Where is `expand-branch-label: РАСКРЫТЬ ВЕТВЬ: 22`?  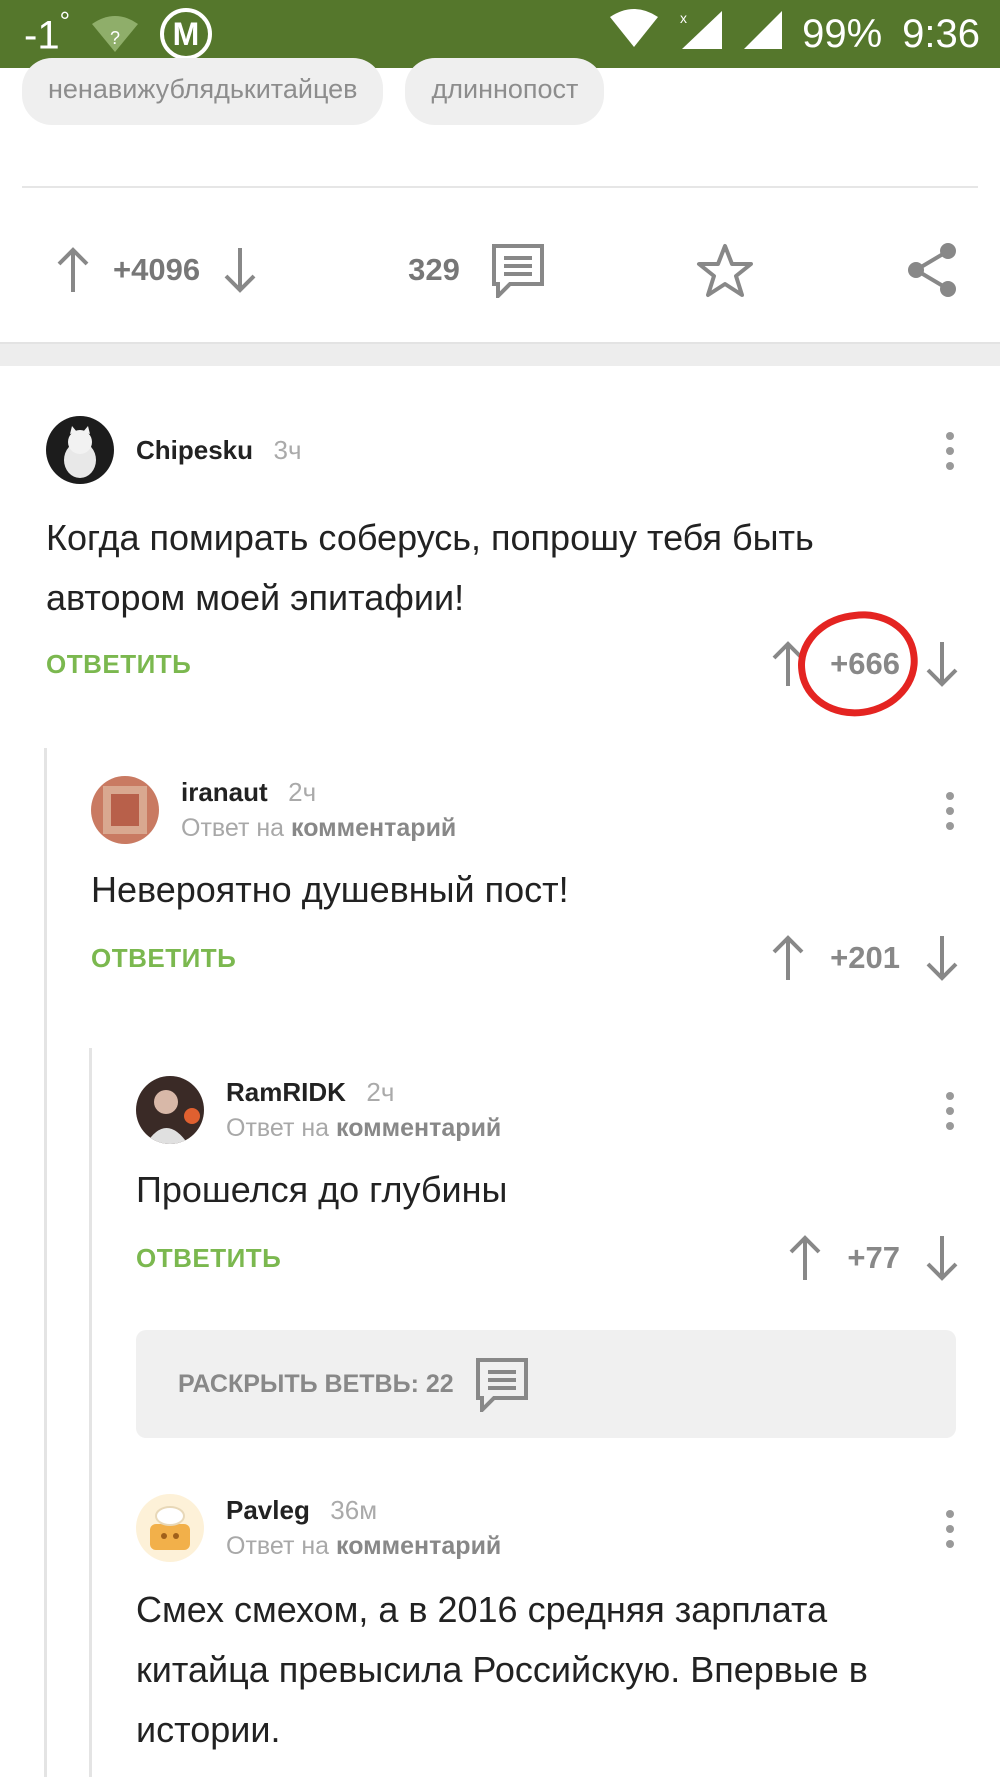 expand-branch-label: РАСКРЫТЬ ВЕТВЬ: 22 is located at coordinates (316, 1383).